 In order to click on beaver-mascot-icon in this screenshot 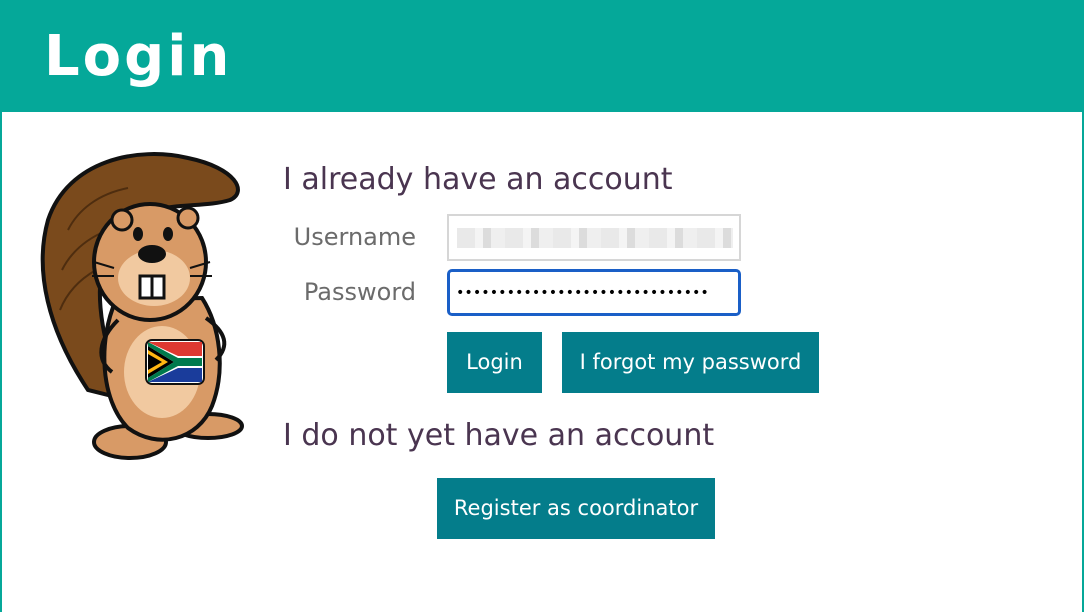, I will do `click(142, 306)`.